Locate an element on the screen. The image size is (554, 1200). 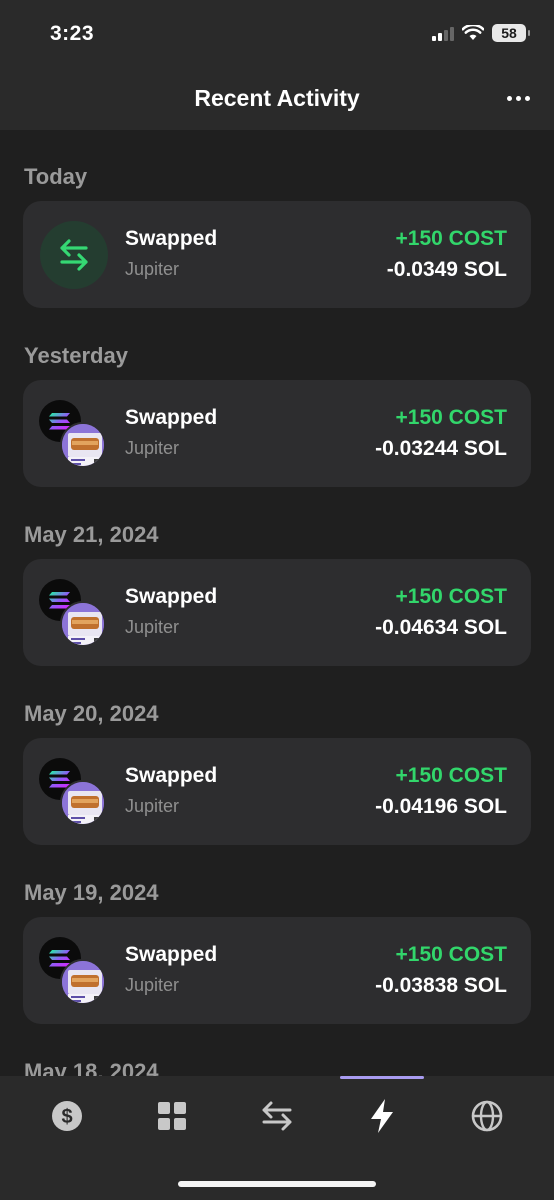
explore-globe-icon is located at coordinates (487, 1116).